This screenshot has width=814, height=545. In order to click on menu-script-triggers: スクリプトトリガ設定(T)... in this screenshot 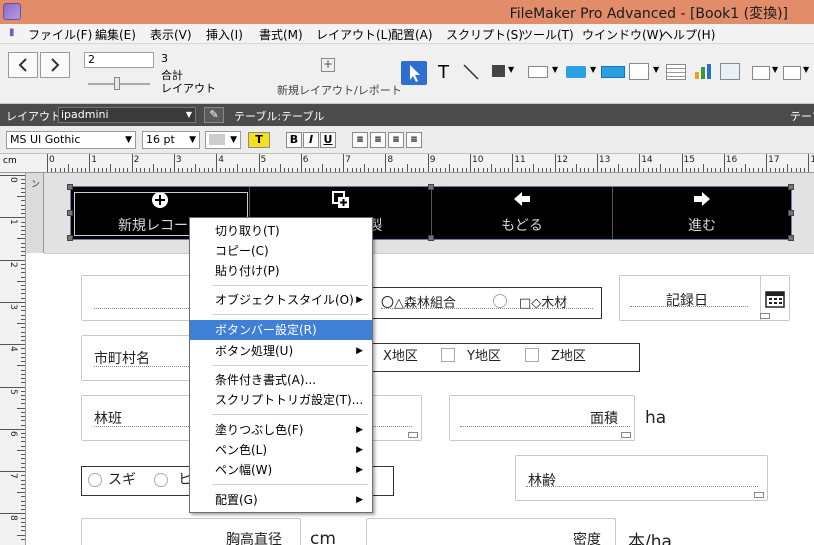, I will do `click(281, 400)`.